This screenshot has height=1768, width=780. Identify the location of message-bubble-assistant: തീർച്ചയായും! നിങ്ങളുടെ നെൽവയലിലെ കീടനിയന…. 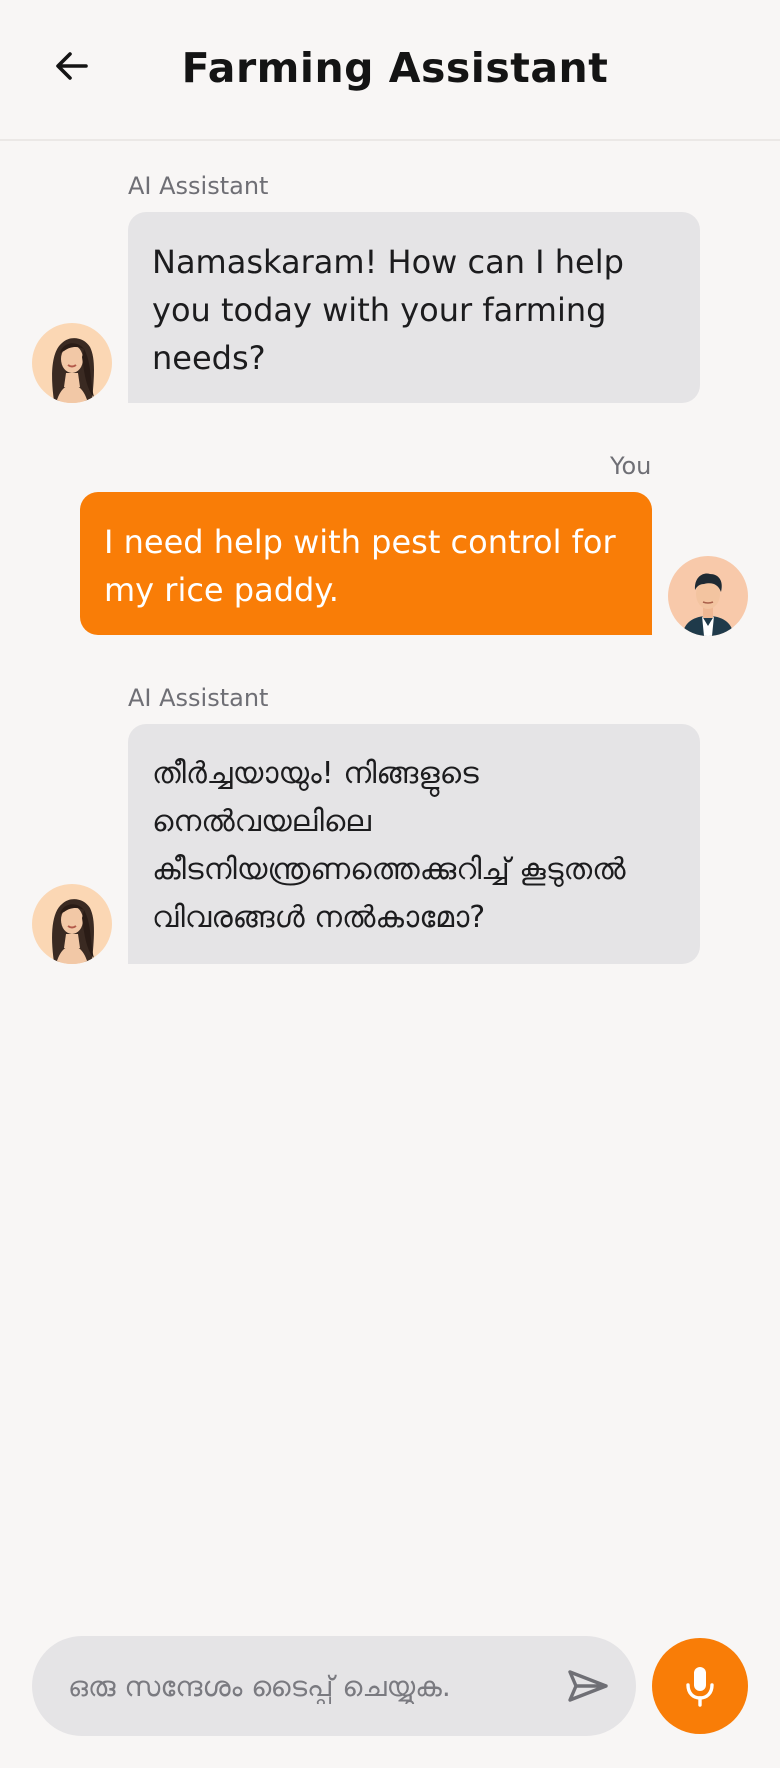
(414, 844).